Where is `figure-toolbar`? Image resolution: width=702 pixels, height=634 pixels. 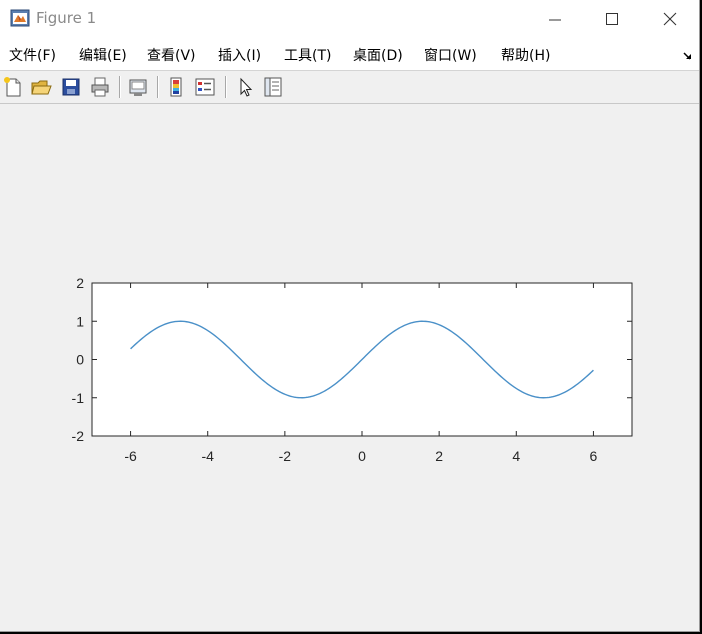 figure-toolbar is located at coordinates (349, 87).